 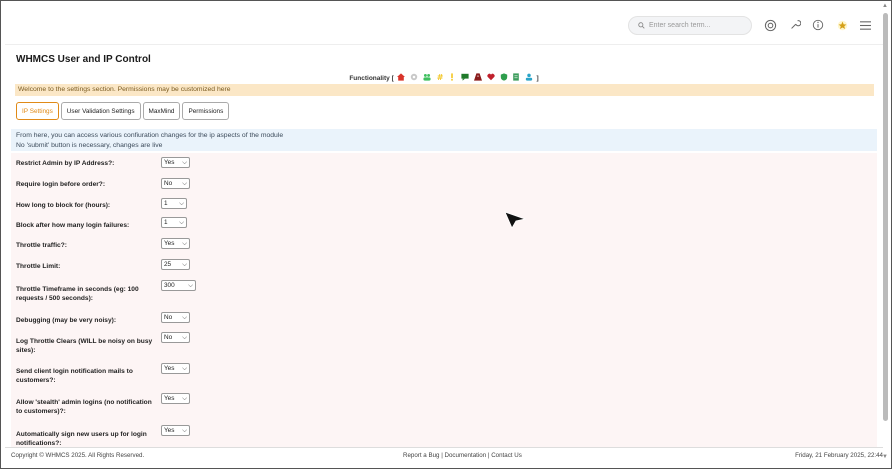 I want to click on scrollbar: ▲ ▼, so click(x=885, y=231).